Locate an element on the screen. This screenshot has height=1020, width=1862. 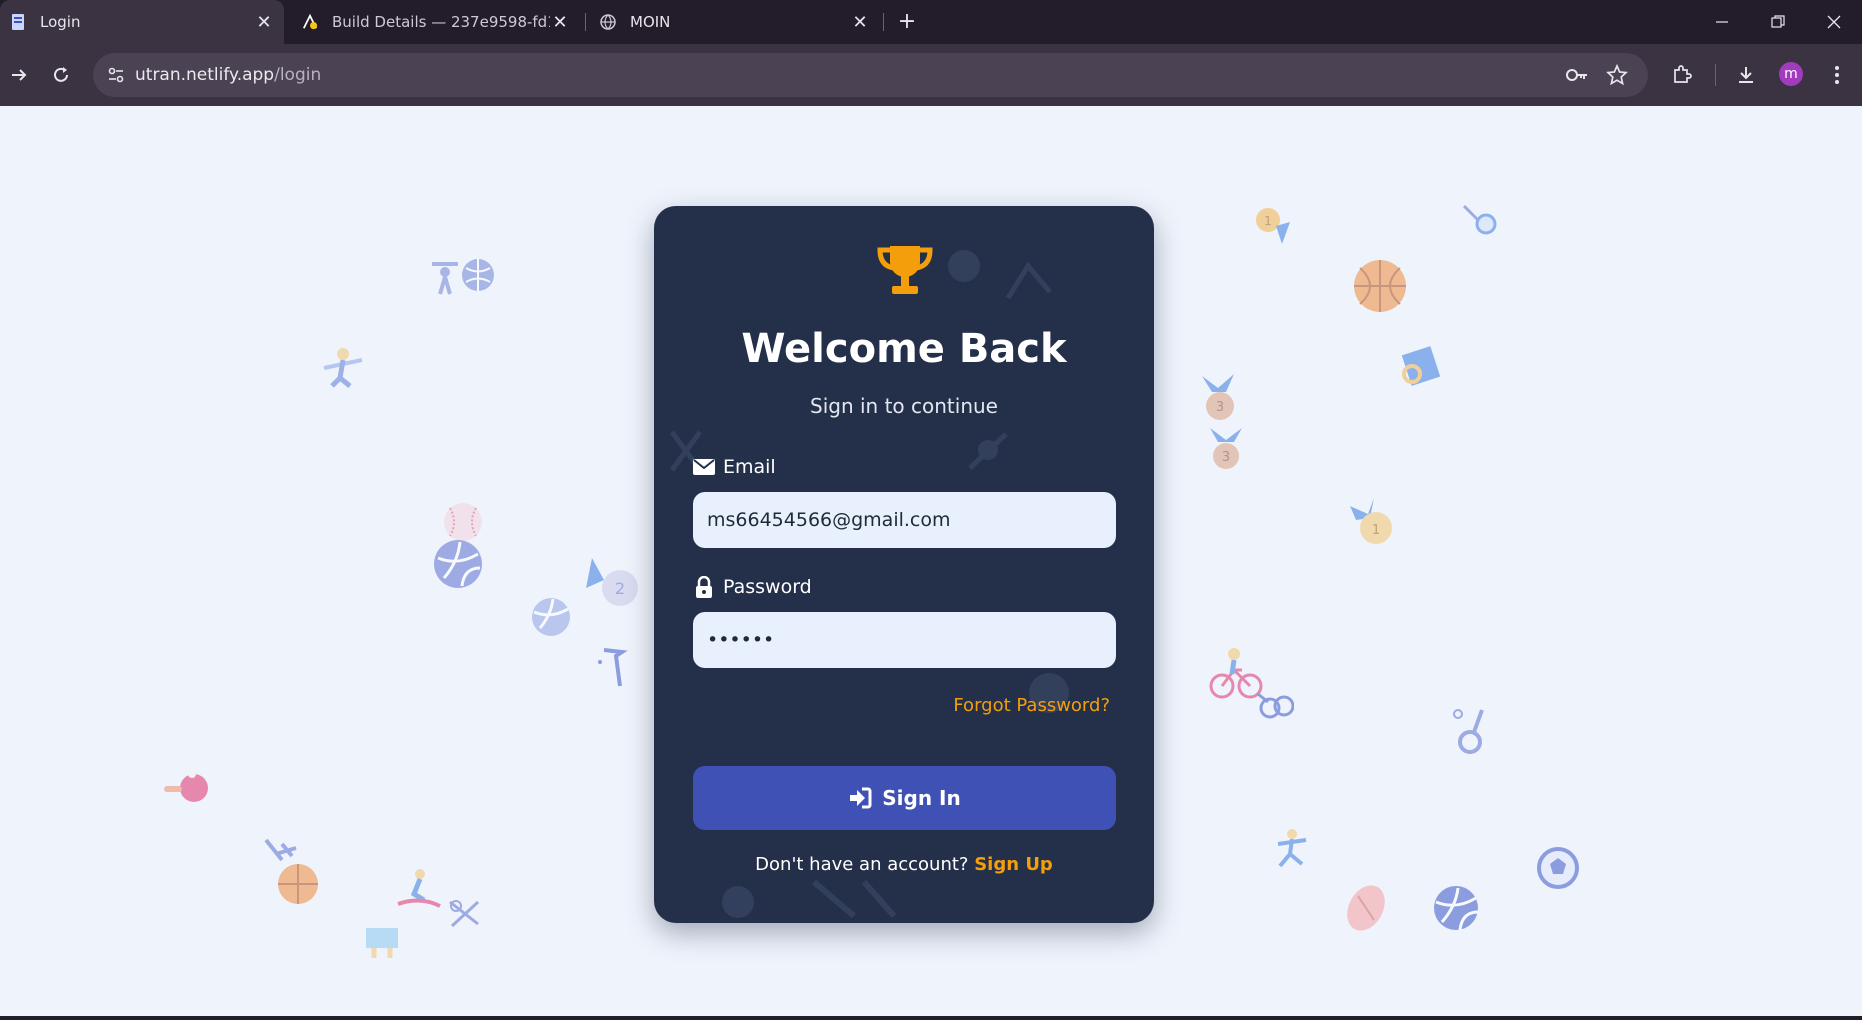
bookmark-star-icon is located at coordinates (1617, 76).